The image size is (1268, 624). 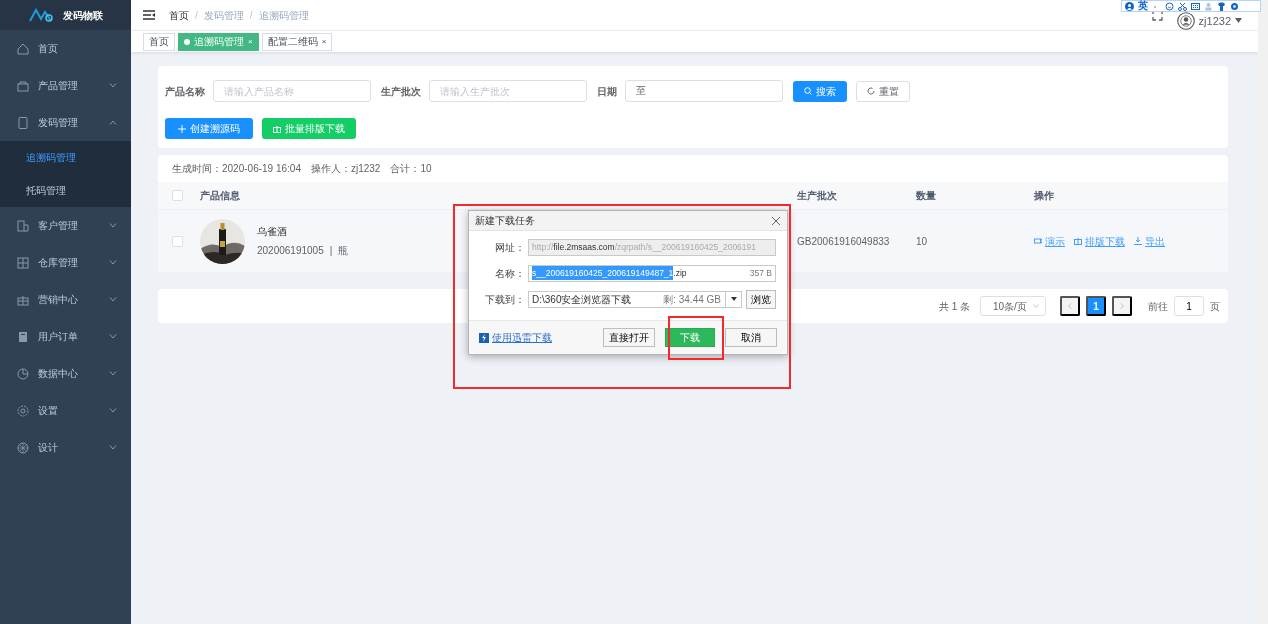 What do you see at coordinates (23, 336) in the screenshot?
I see `clipboard-icon` at bounding box center [23, 336].